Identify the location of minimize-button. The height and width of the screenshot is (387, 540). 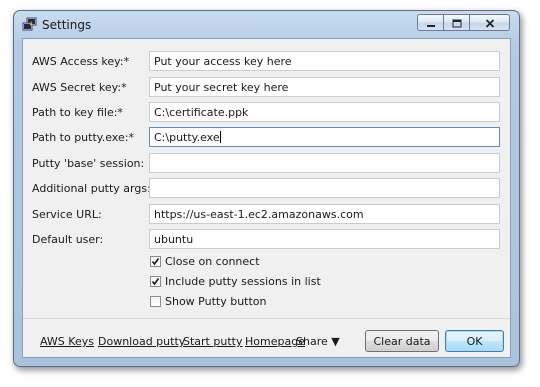
(430, 22).